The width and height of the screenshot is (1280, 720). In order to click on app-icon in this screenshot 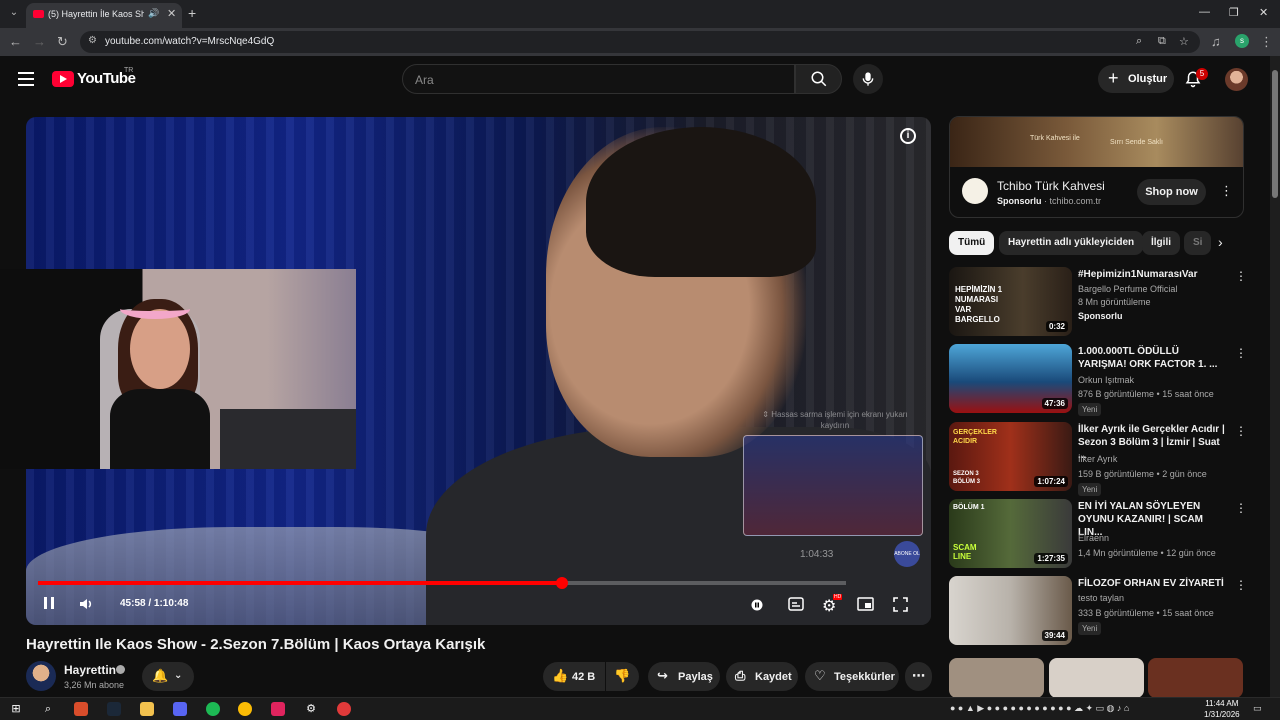, I will do `click(278, 709)`.